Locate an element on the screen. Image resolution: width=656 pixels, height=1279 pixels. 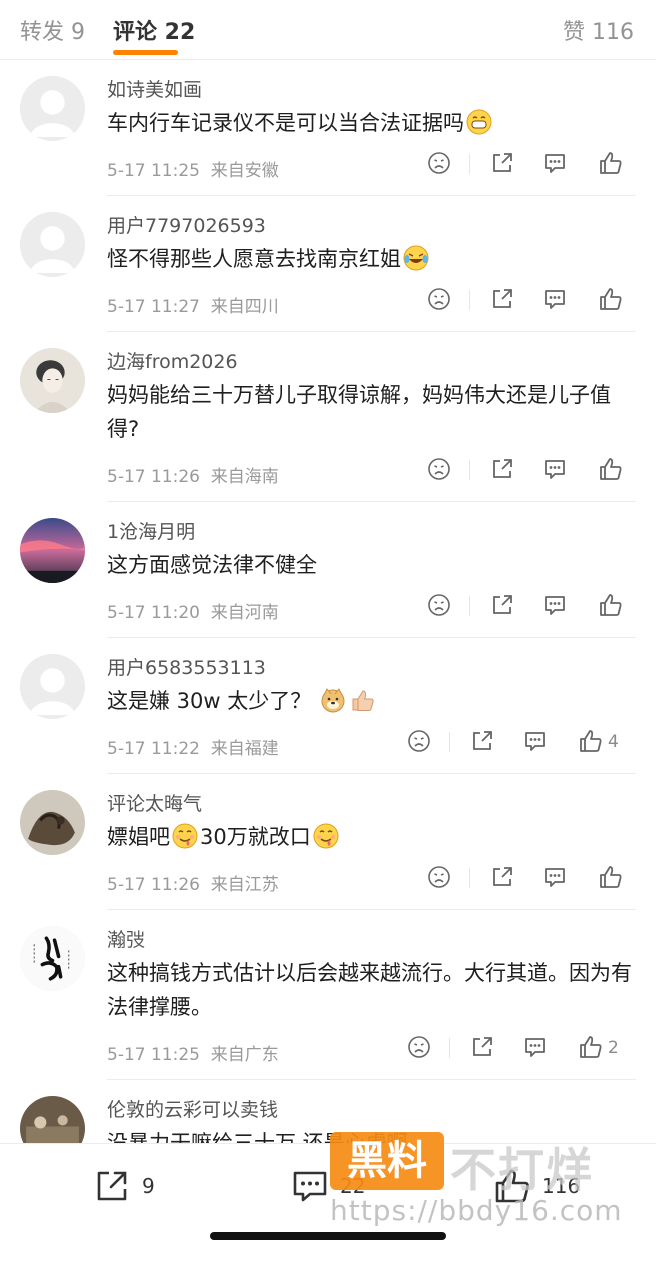
comment-time-location: 5-17 11:25 来自广东 is located at coordinates (193, 1055).